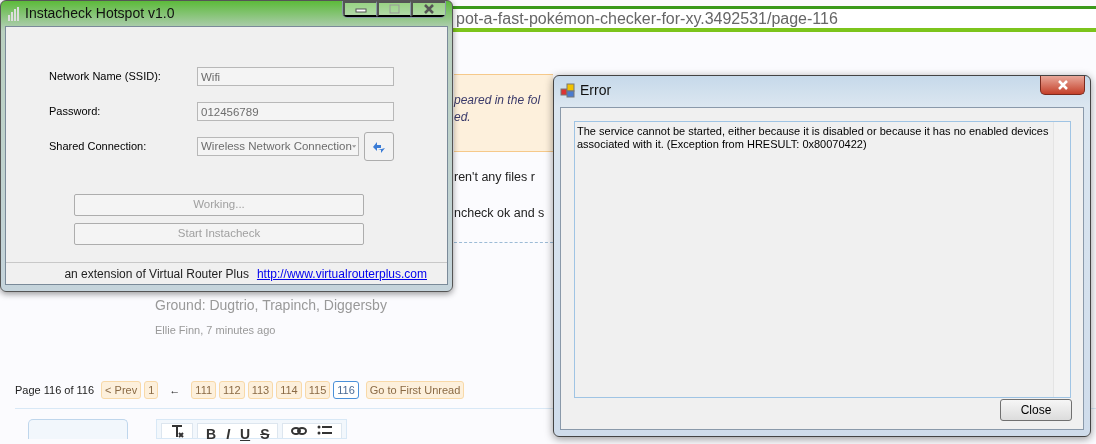  I want to click on page-link: 115, so click(317, 390).